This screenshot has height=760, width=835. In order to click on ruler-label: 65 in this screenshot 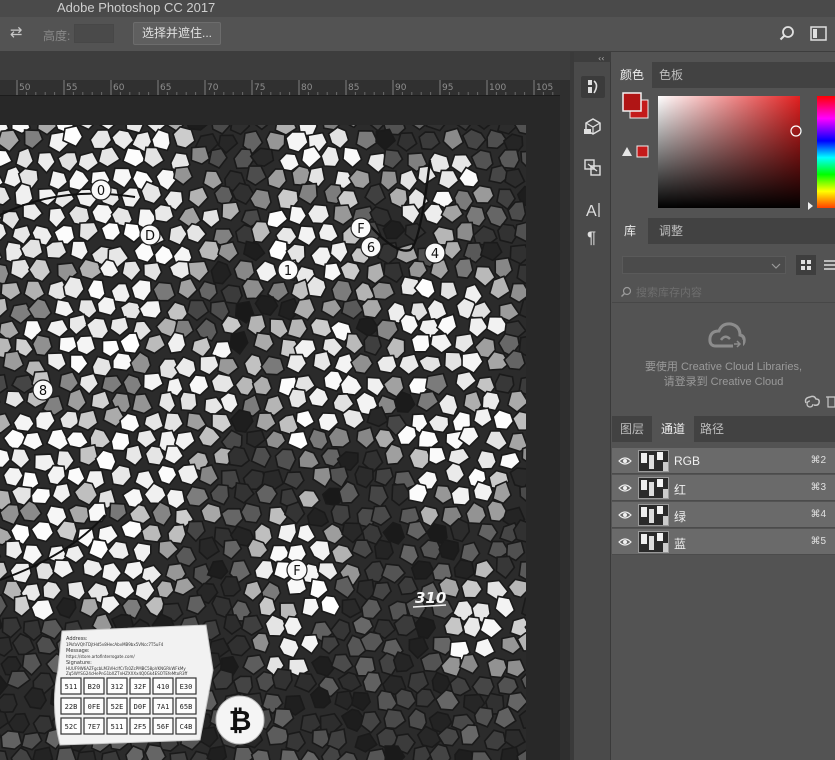, I will do `click(165, 88)`.